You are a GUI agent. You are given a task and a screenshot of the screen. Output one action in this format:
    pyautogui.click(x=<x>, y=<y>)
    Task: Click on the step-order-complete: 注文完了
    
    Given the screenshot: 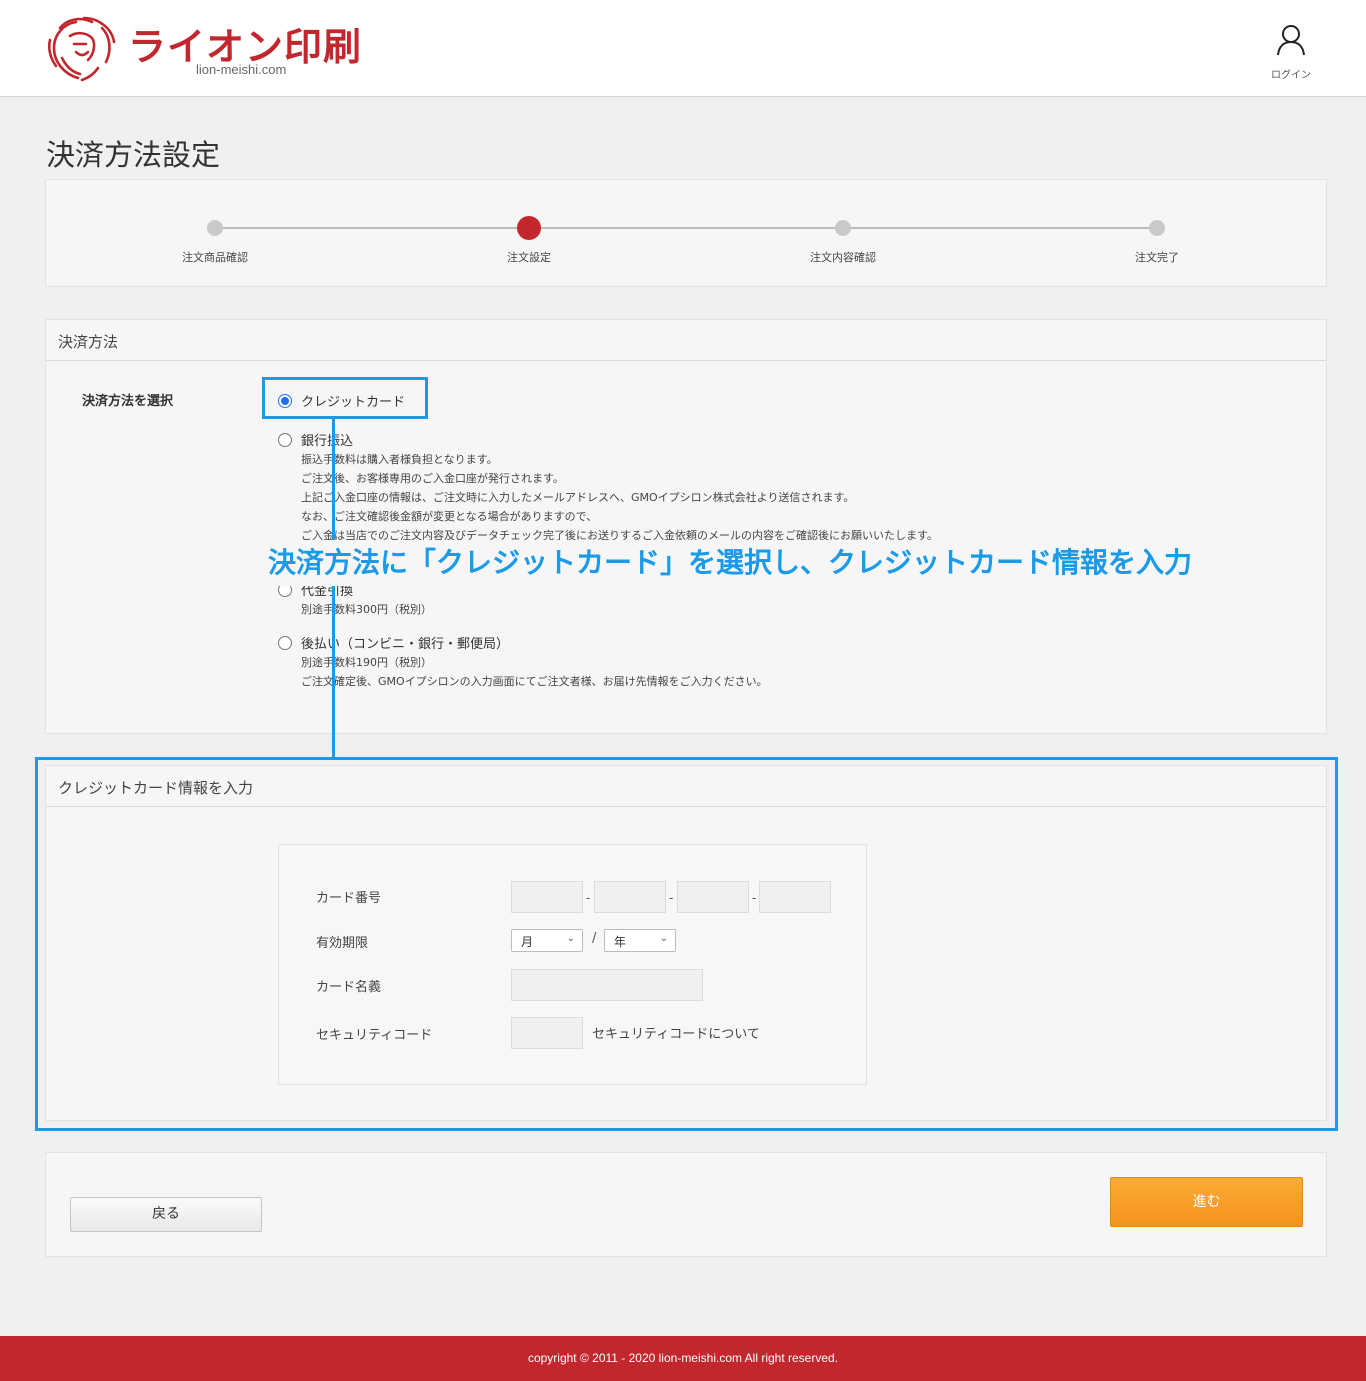 What is the action you would take?
    pyautogui.click(x=1157, y=241)
    